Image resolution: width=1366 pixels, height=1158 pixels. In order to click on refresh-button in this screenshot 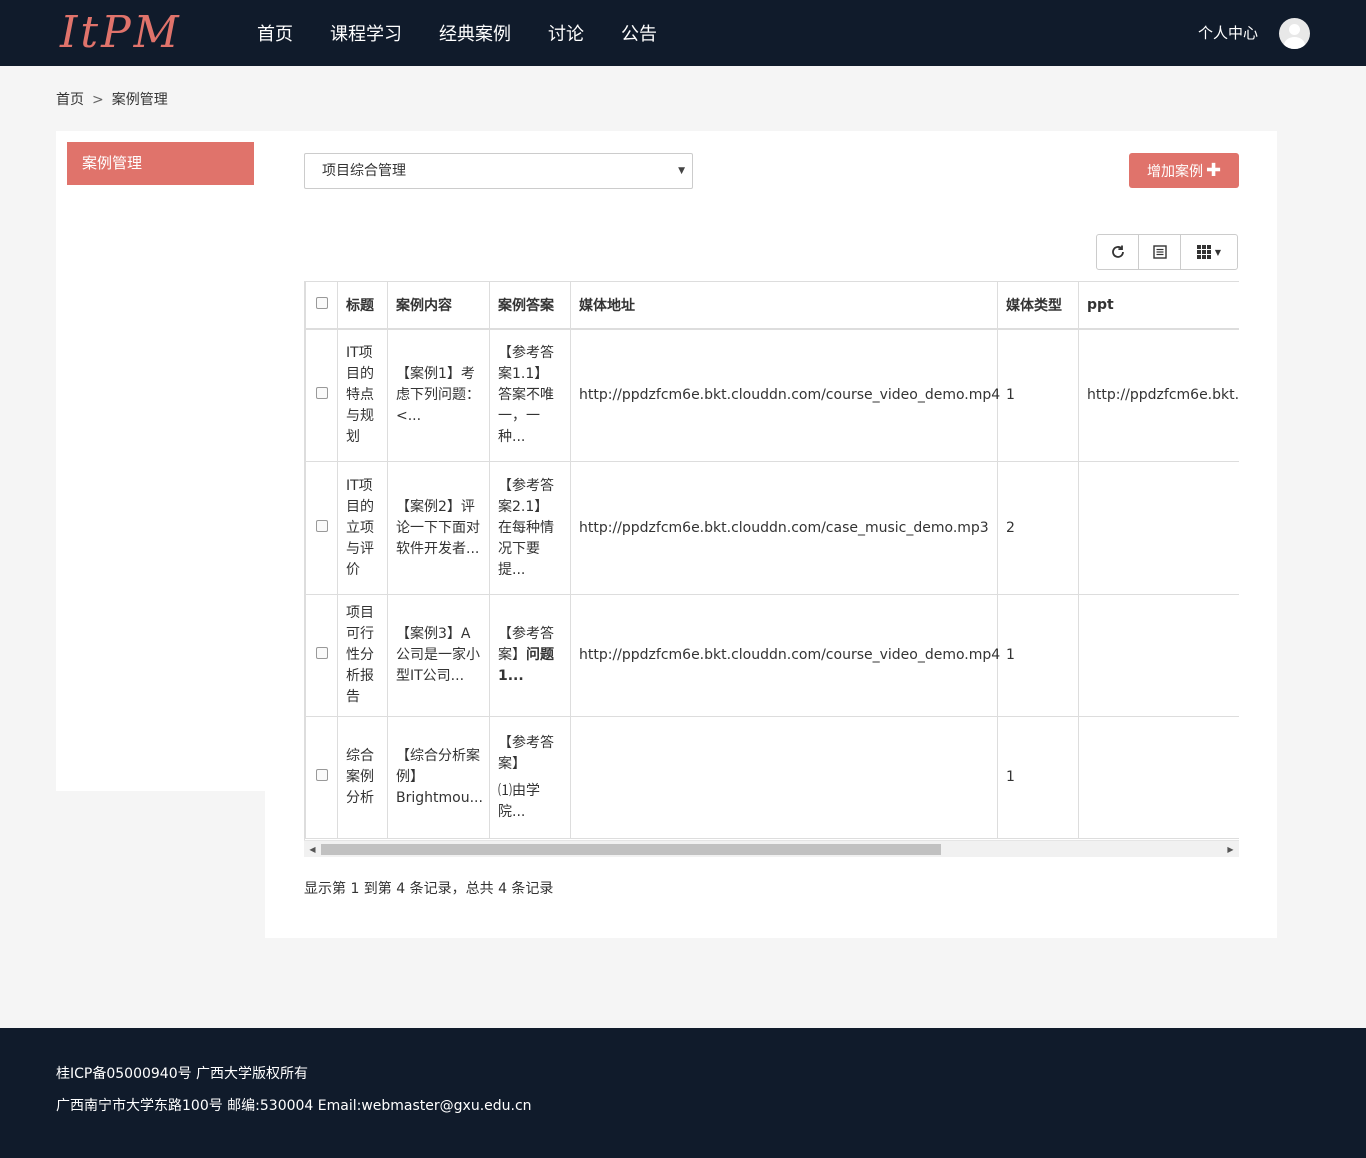, I will do `click(1118, 252)`.